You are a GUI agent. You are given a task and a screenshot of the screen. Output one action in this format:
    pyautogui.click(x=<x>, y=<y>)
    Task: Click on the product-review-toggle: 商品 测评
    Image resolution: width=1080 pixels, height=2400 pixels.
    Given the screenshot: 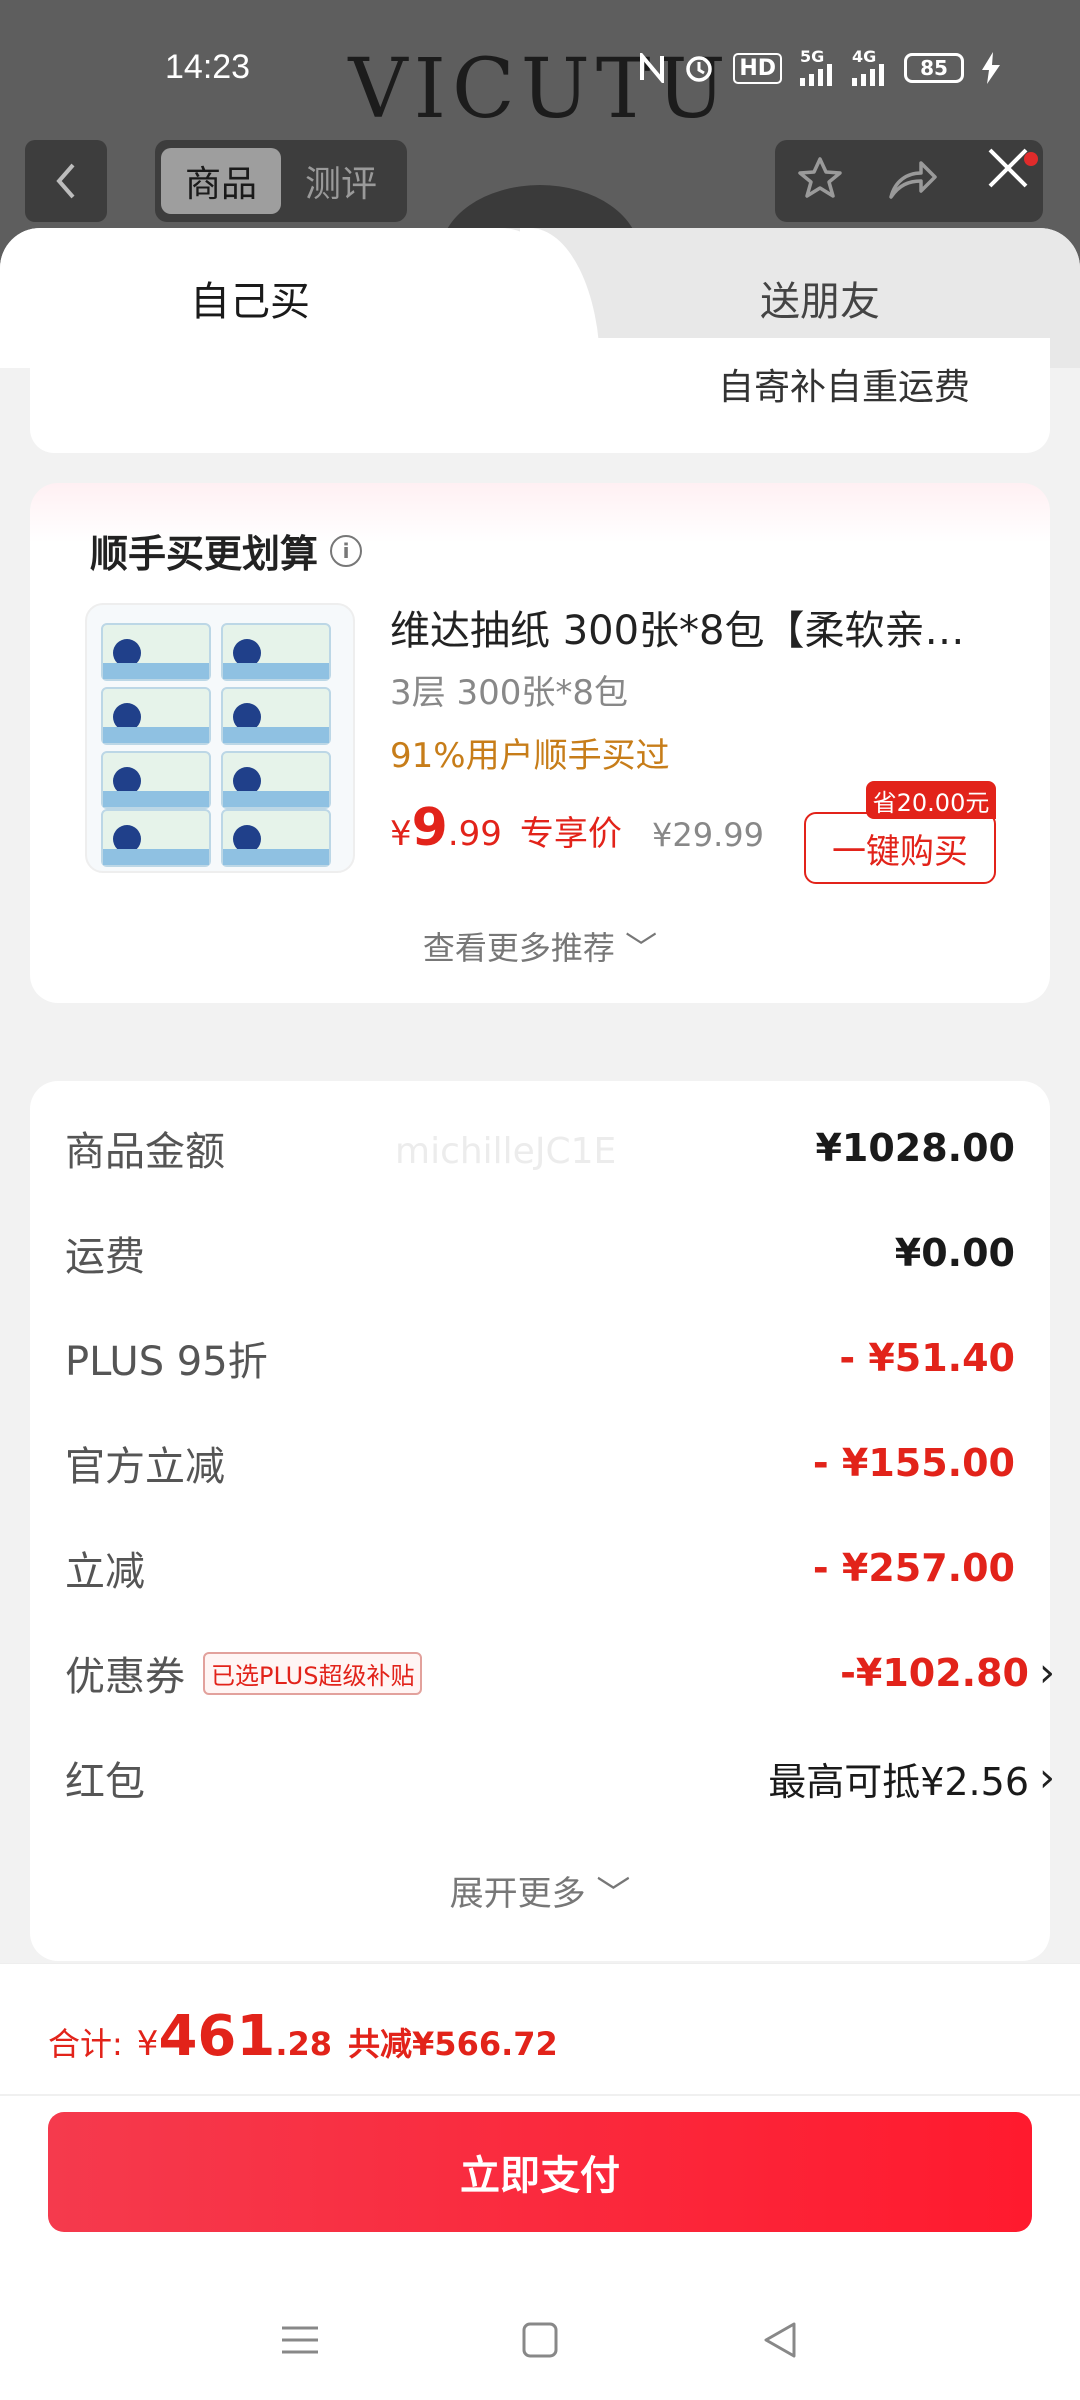 What is the action you would take?
    pyautogui.click(x=281, y=181)
    